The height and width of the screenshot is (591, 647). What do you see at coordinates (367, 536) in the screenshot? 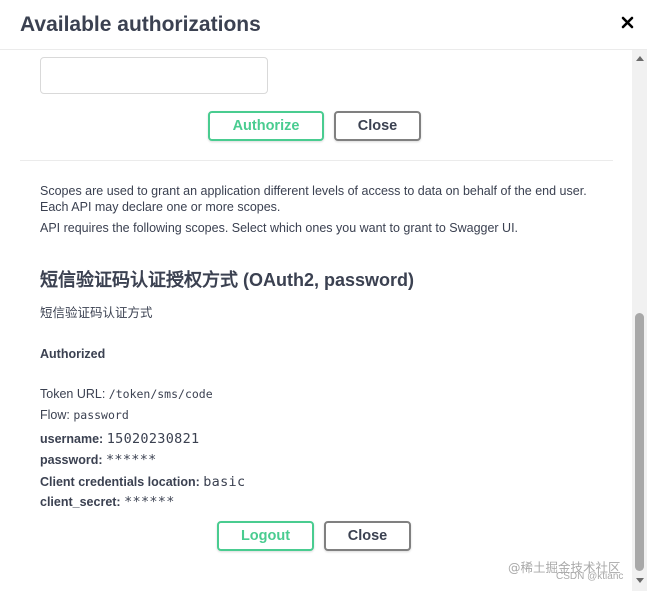
I see `close-button-secondary: Close` at bounding box center [367, 536].